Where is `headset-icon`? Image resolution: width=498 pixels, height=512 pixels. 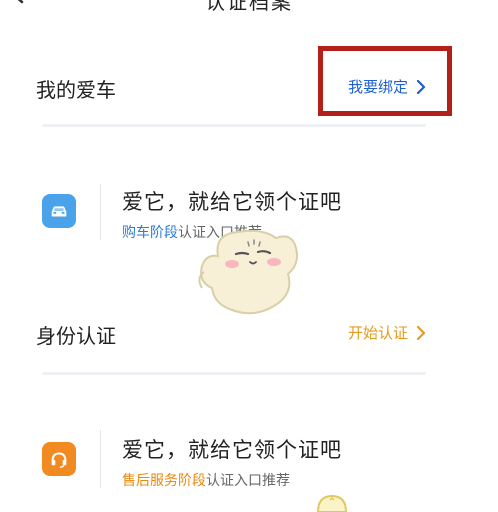 headset-icon is located at coordinates (59, 459).